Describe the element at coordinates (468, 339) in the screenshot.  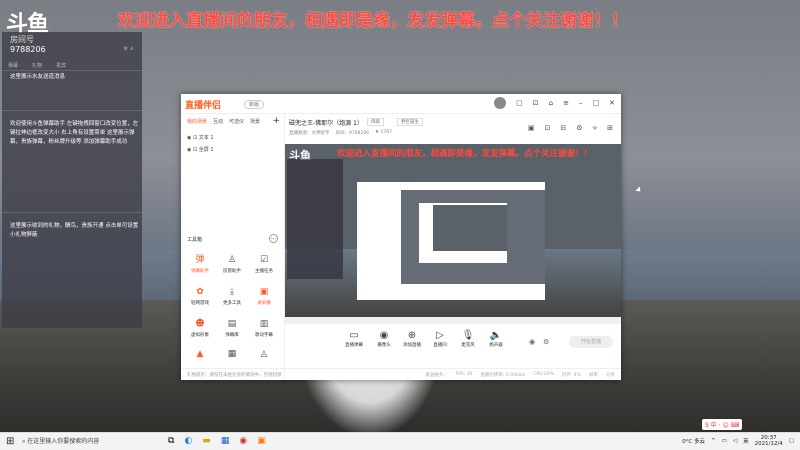
I see `microphone-button: 🎙 麦克风` at that location.